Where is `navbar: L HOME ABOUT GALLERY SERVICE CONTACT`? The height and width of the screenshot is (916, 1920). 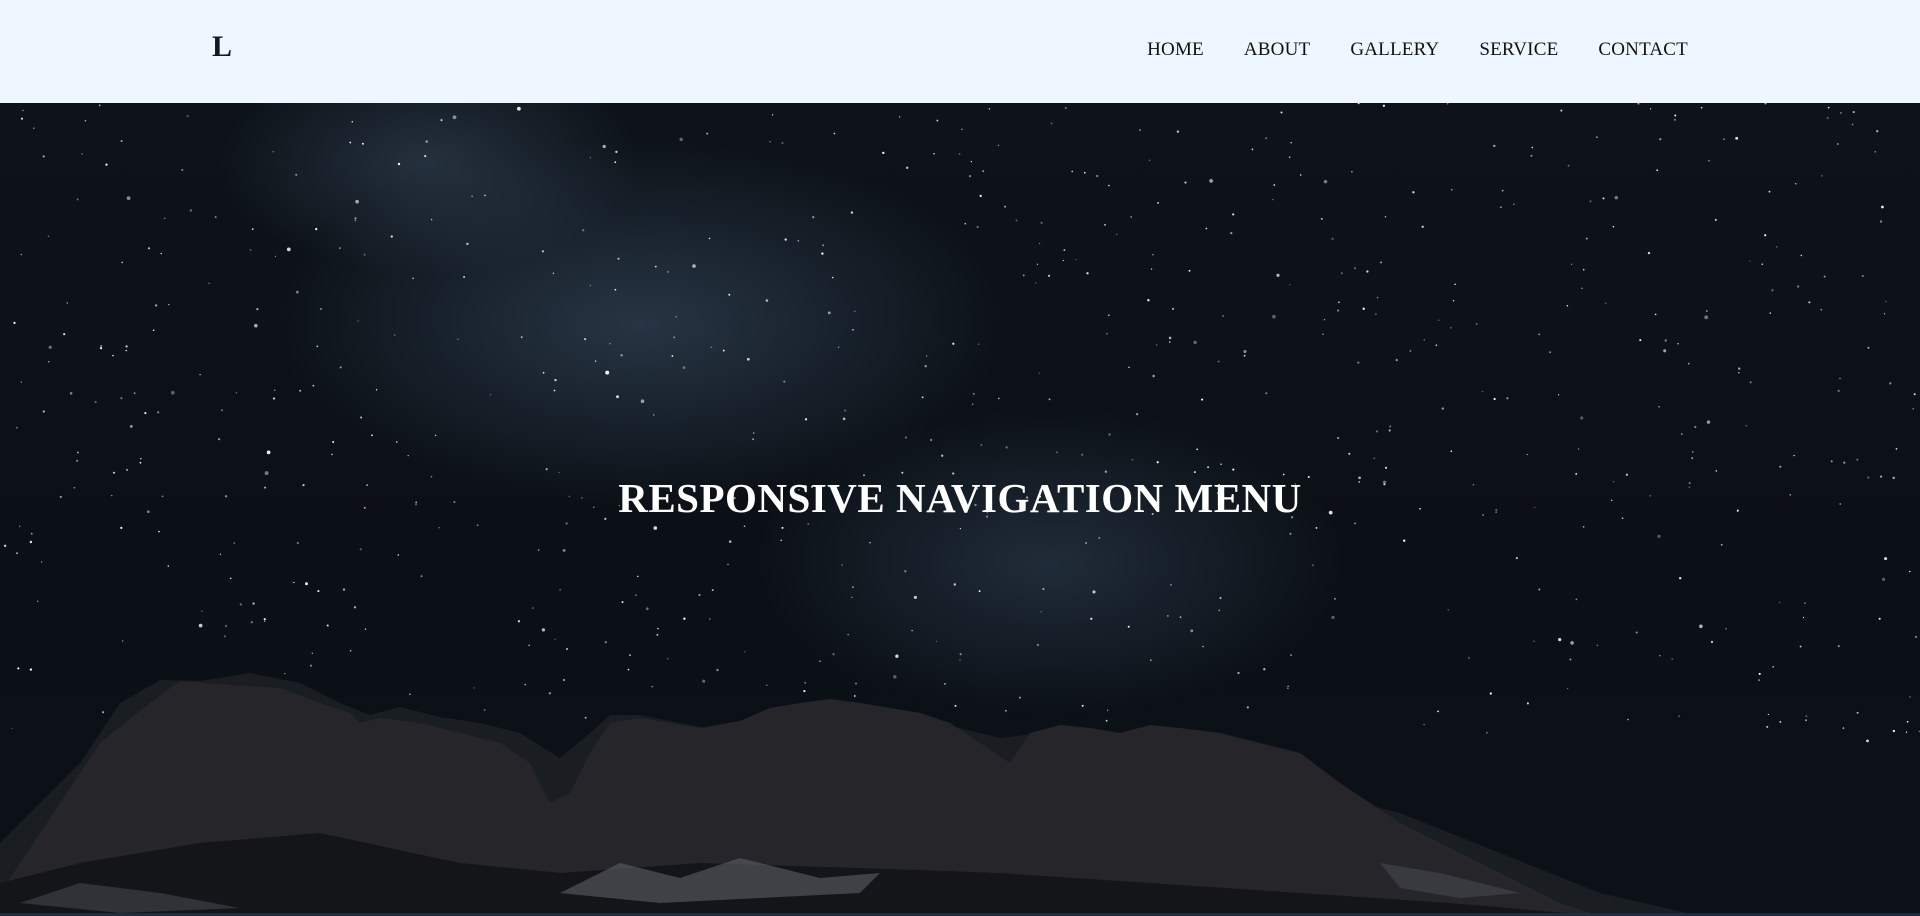 navbar: L HOME ABOUT GALLERY SERVICE CONTACT is located at coordinates (960, 51).